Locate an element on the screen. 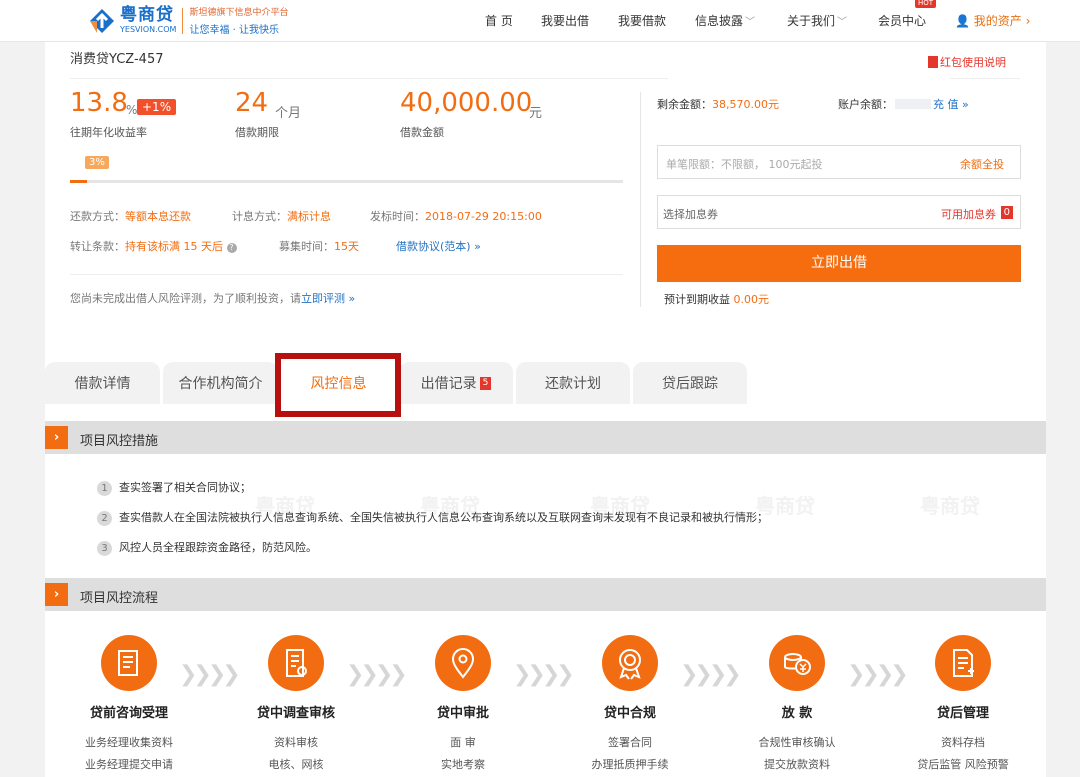 The image size is (1080, 777). balance-label: 账户余额： is located at coordinates (865, 104).